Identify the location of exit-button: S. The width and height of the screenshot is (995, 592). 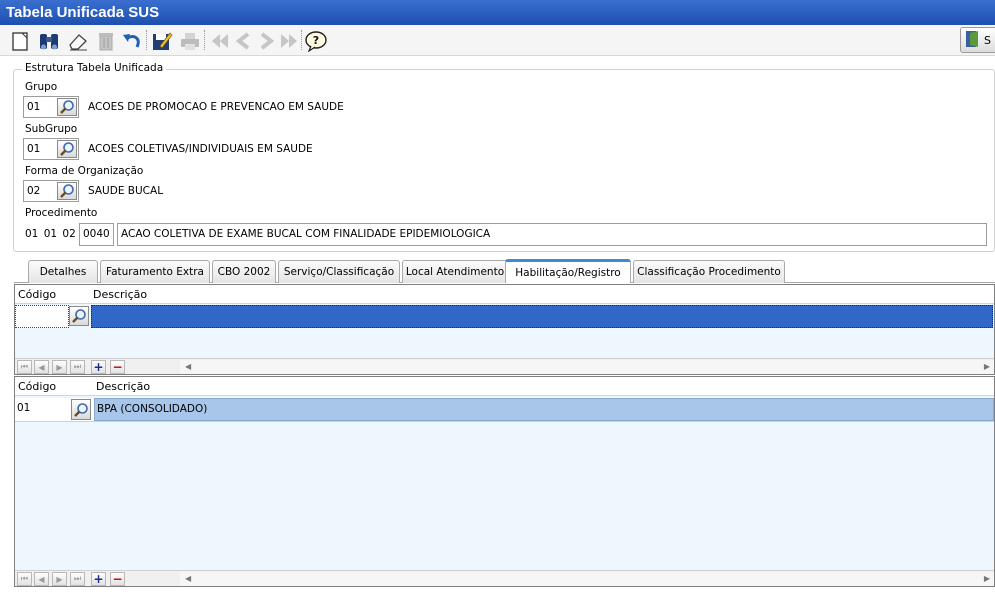
(977, 40).